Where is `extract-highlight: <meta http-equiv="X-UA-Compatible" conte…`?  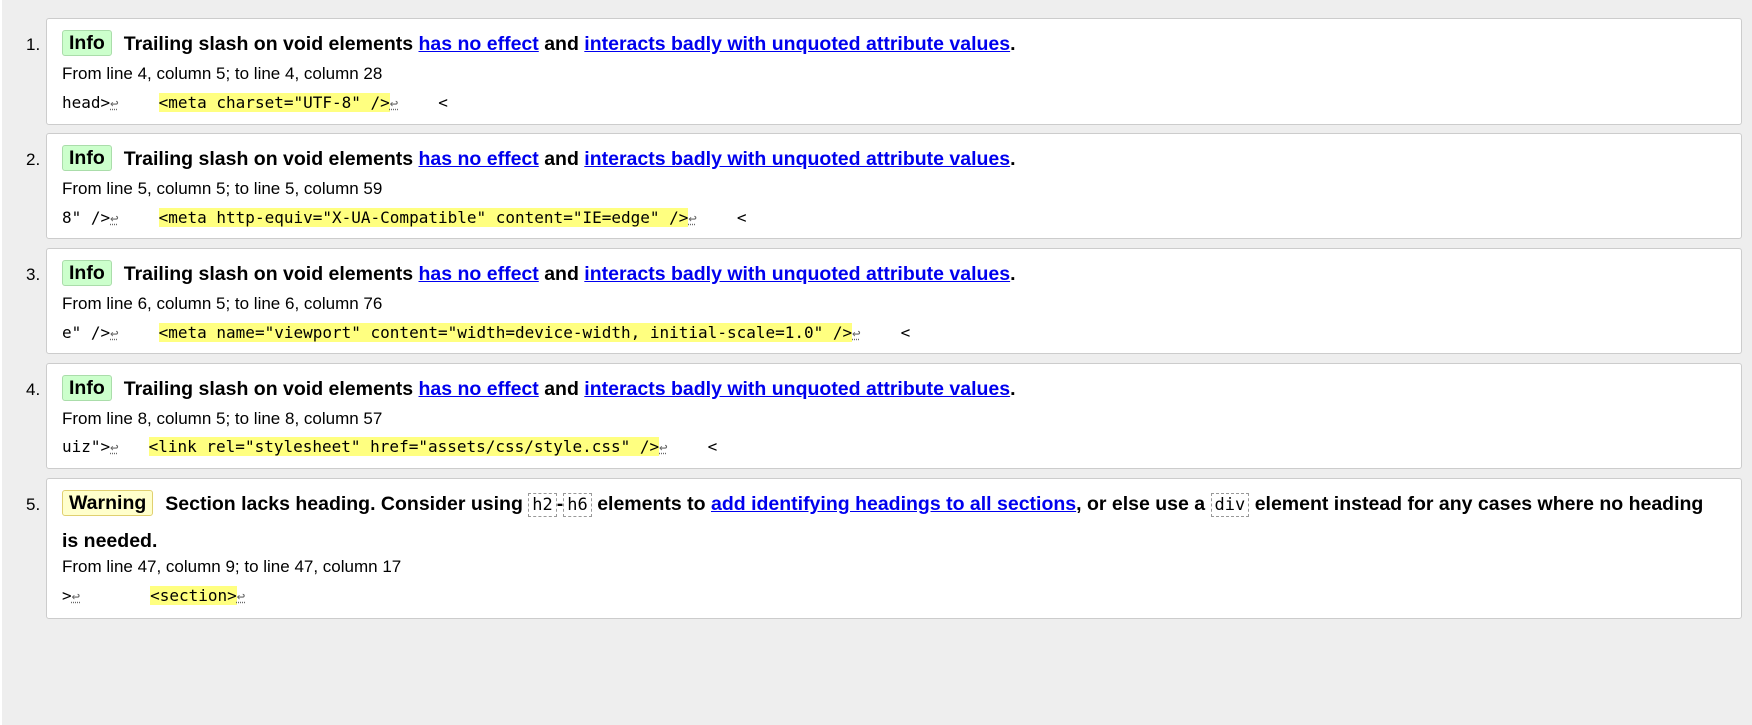
extract-highlight: <meta http-equiv="X-UA-Compatible" conte… is located at coordinates (423, 217).